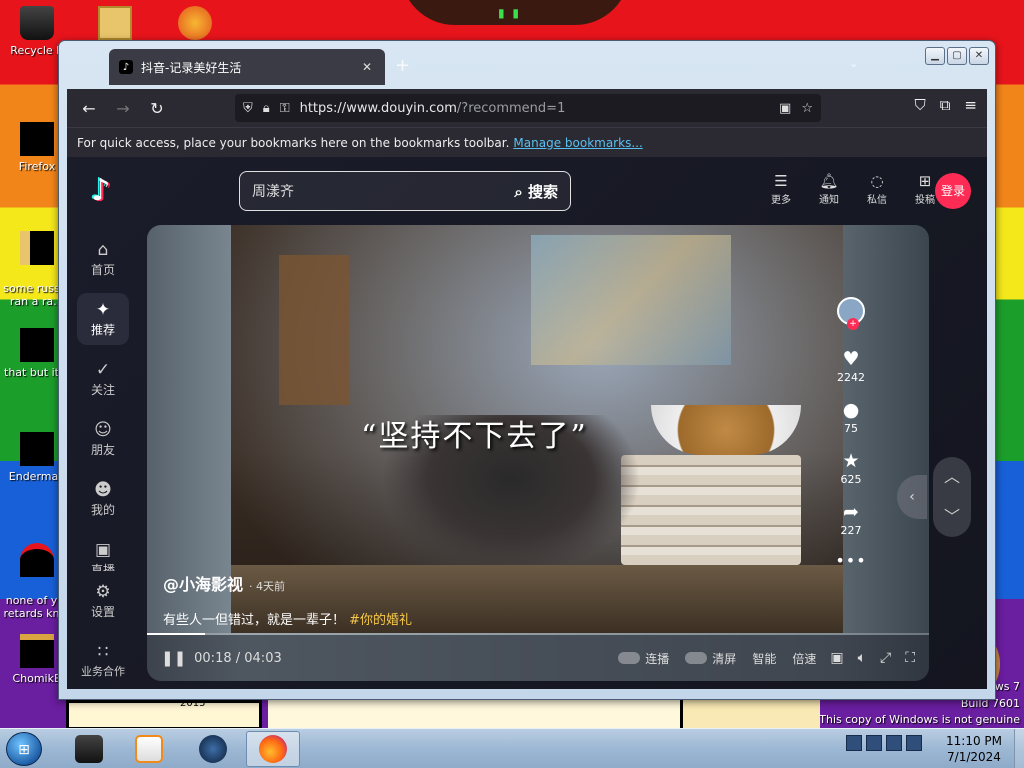 This screenshot has width=1024, height=768. I want to click on app-icon, so click(89, 749).